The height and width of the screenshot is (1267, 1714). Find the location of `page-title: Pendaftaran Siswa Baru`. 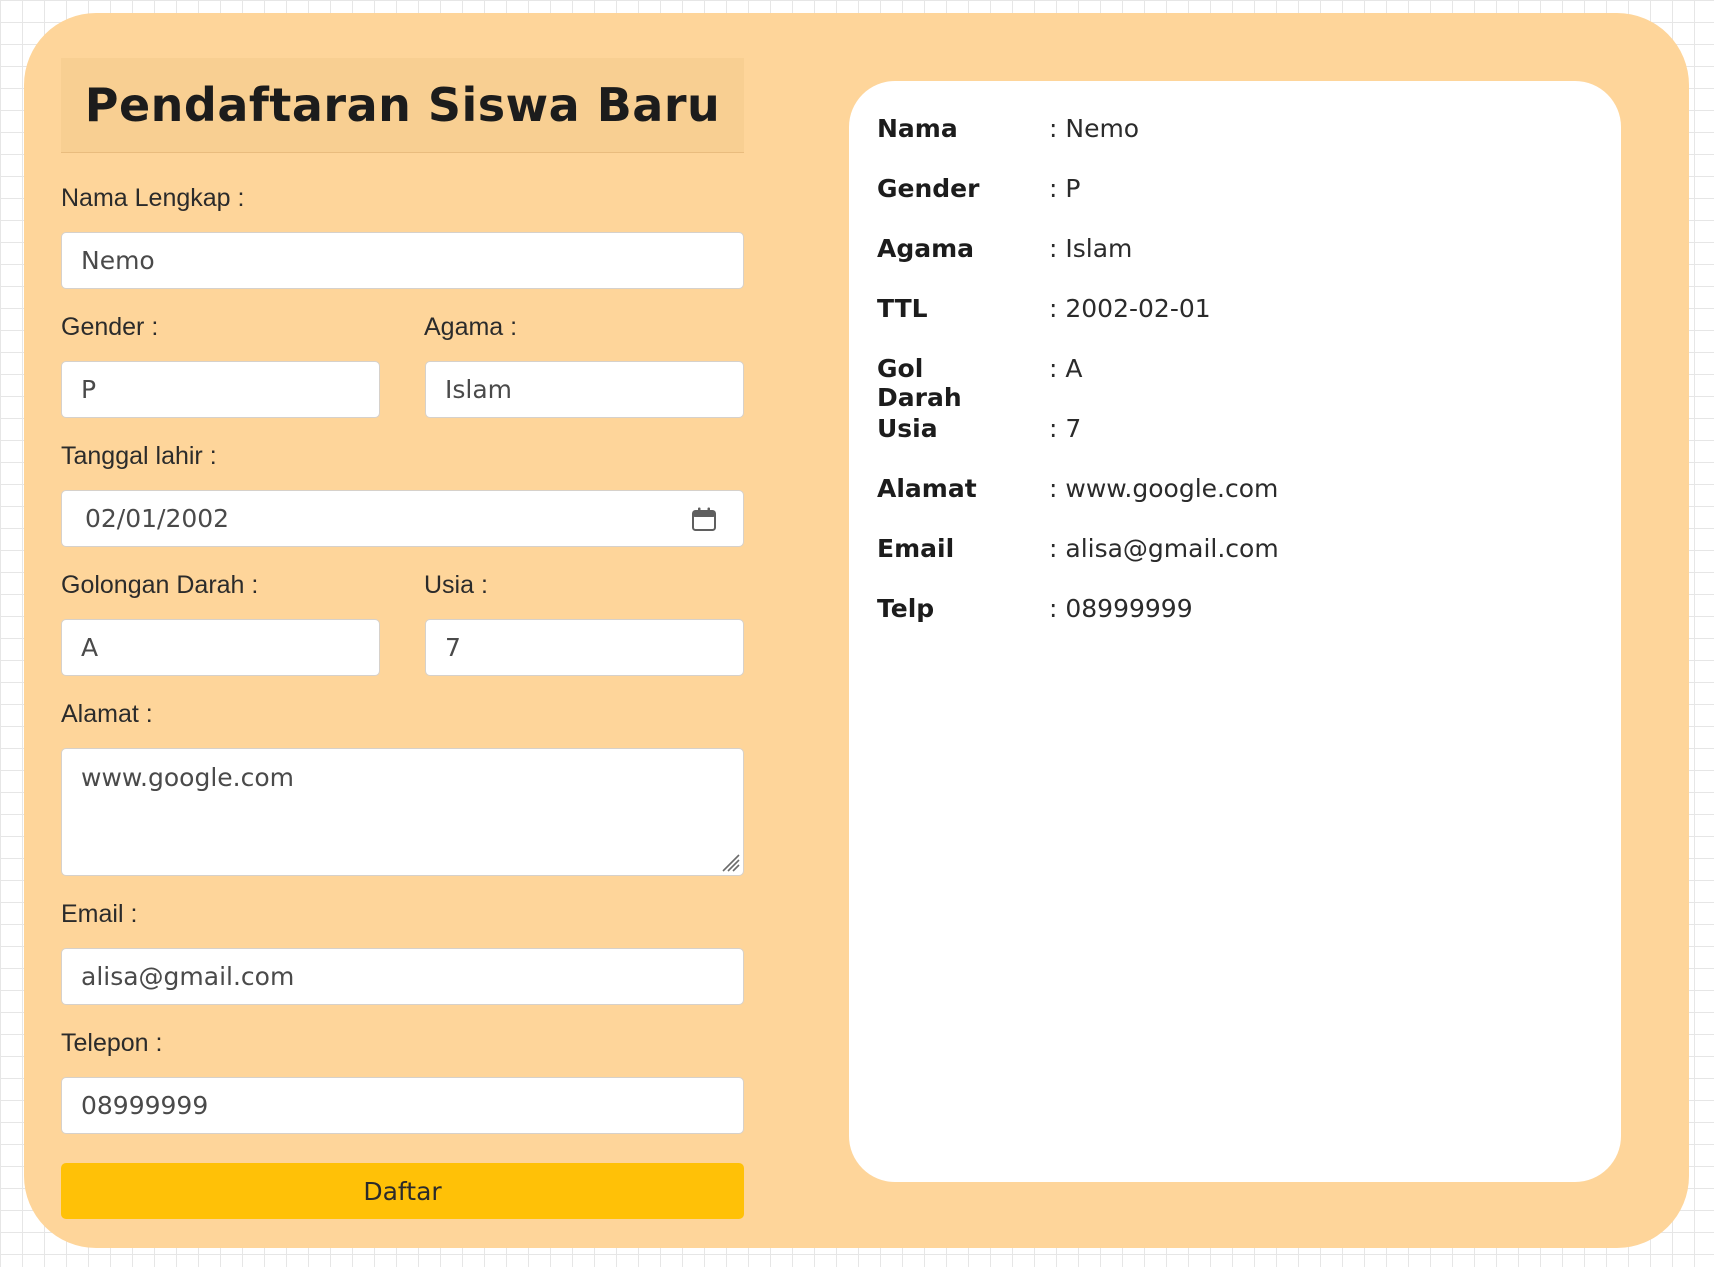

page-title: Pendaftaran Siswa Baru is located at coordinates (402, 105).